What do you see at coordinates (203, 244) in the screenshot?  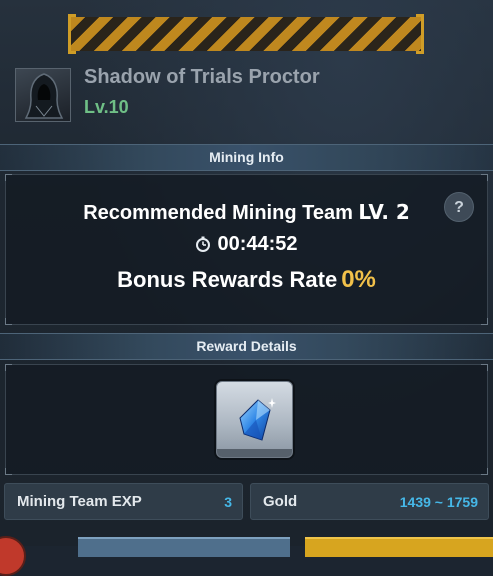 I see `stopwatch-icon` at bounding box center [203, 244].